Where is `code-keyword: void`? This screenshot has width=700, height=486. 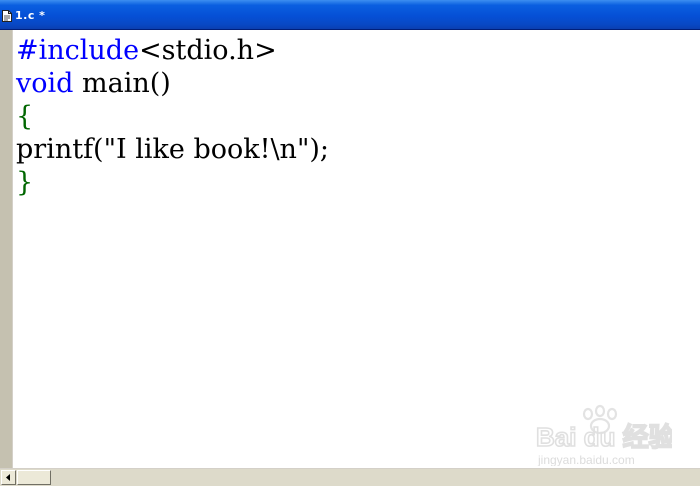
code-keyword: void is located at coordinates (45, 83).